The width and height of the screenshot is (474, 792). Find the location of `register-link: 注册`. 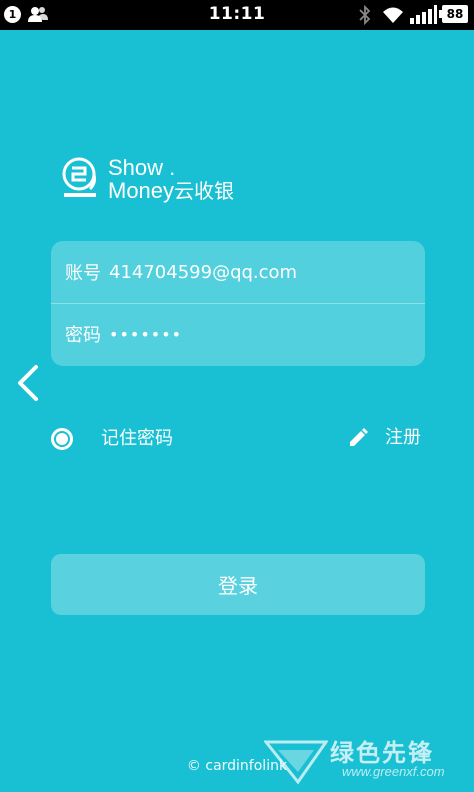

register-link: 注册 is located at coordinates (384, 438).